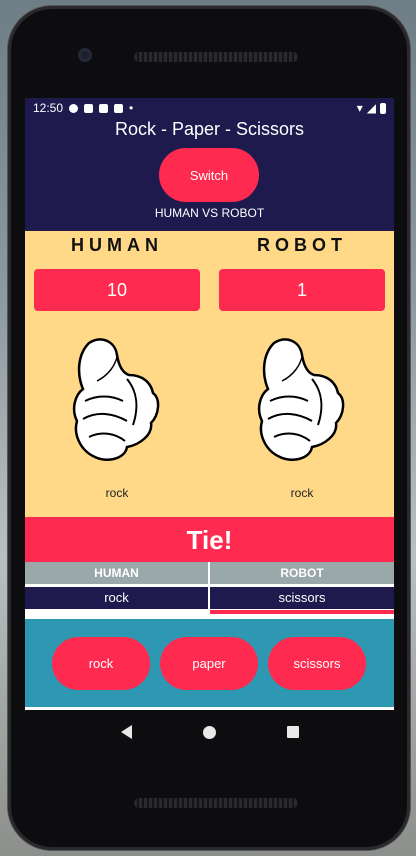 This screenshot has height=856, width=416. What do you see at coordinates (48, 108) in the screenshot?
I see `status-time: 12:50` at bounding box center [48, 108].